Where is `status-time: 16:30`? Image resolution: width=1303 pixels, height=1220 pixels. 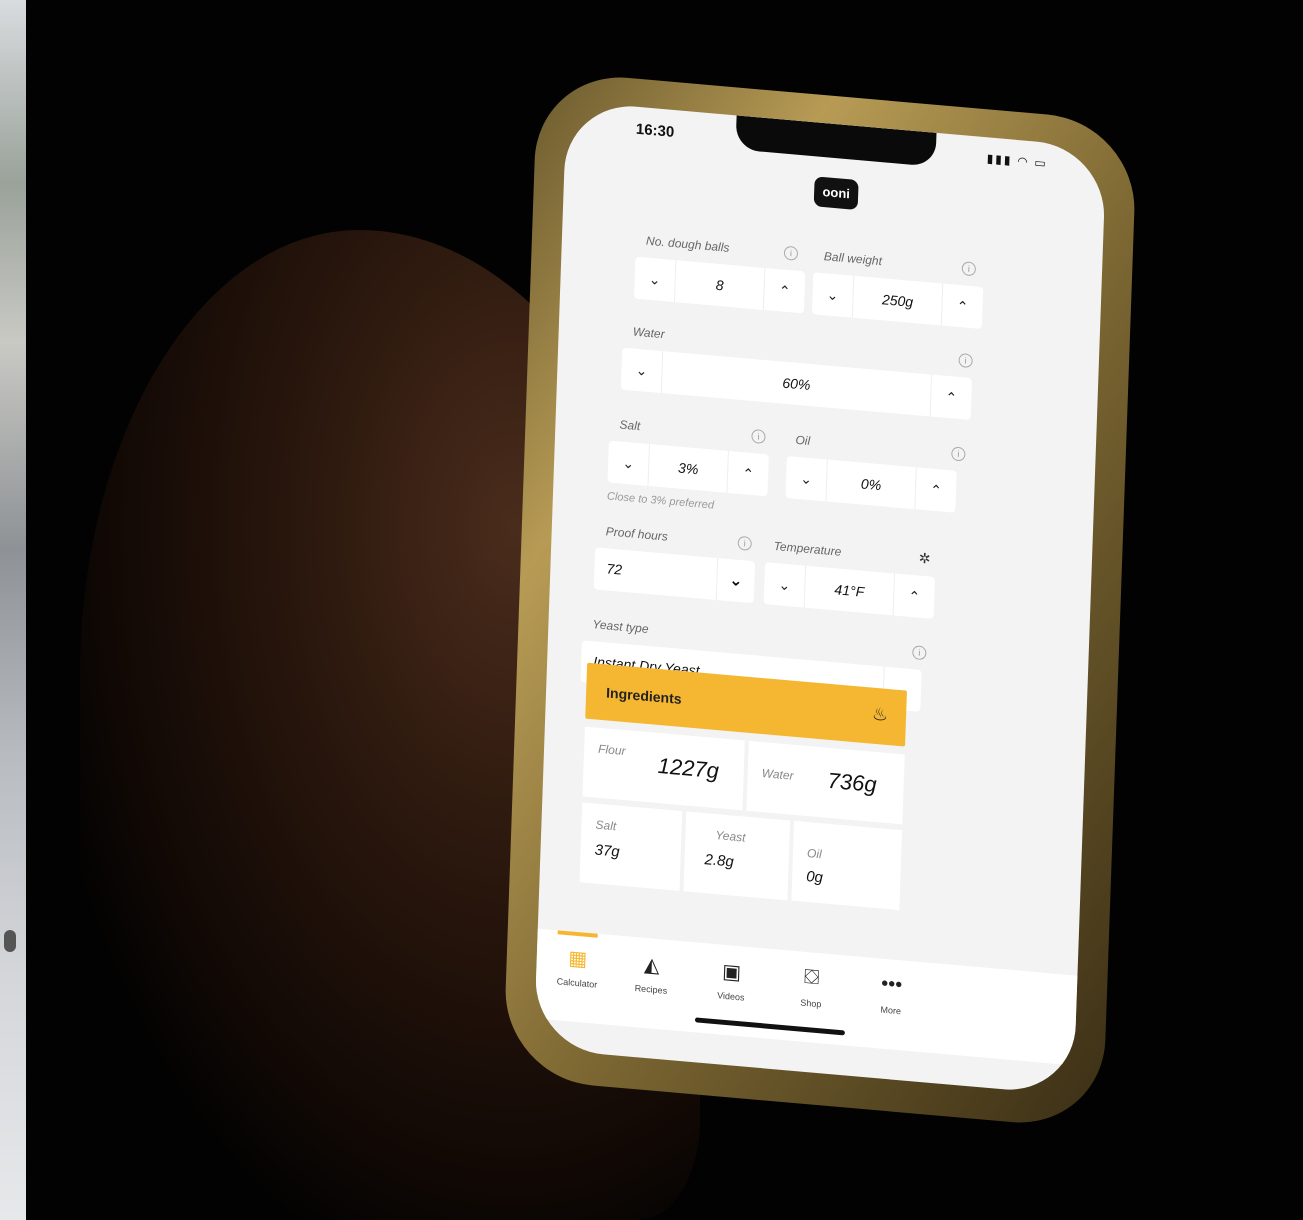
status-time: 16:30 is located at coordinates (655, 130).